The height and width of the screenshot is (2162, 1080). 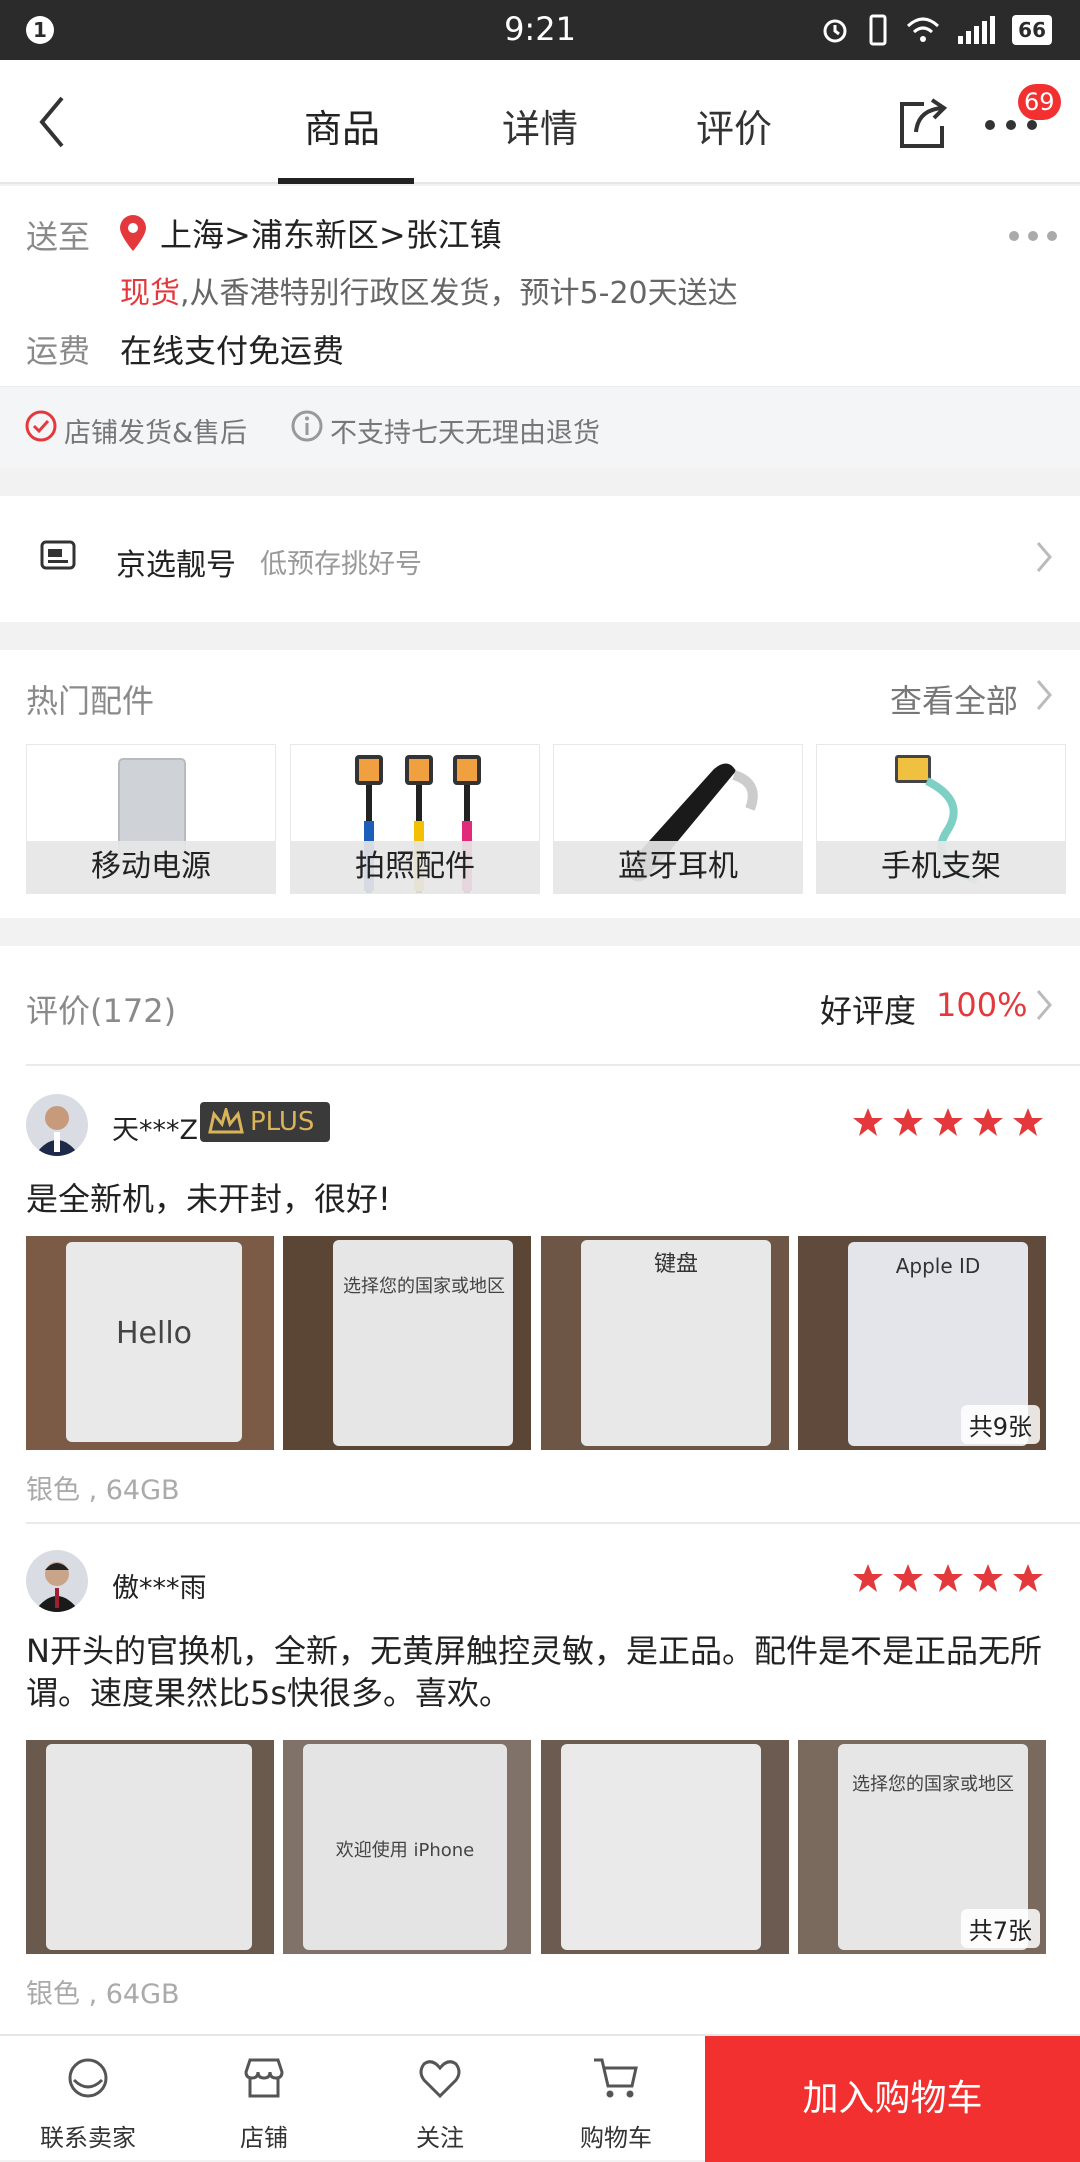 I want to click on photo-text: Hello, so click(x=154, y=1333).